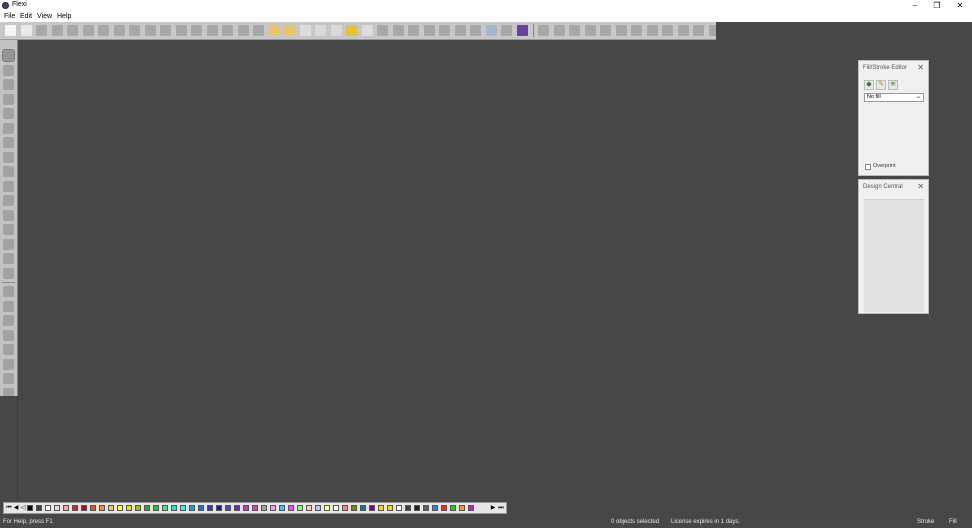 This screenshot has height=528, width=972. I want to click on job-properties-icon, so click(289, 30).